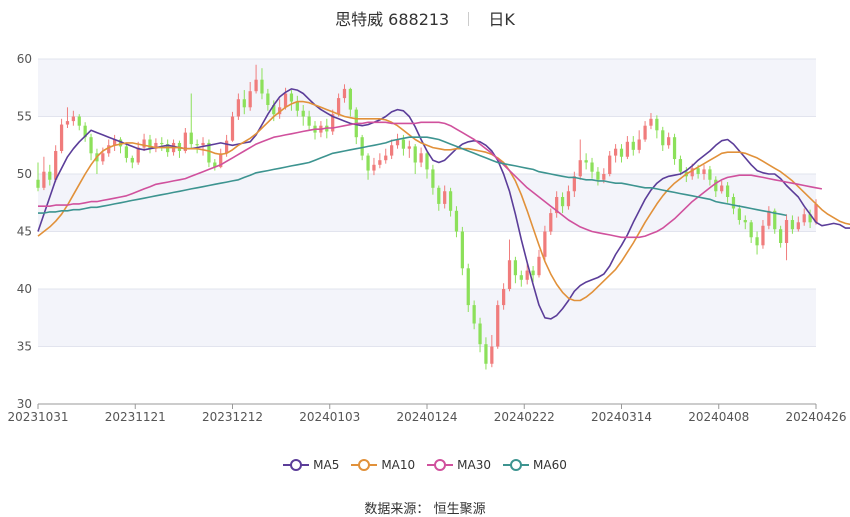 The height and width of the screenshot is (517, 850). Describe the element at coordinates (535, 465) in the screenshot. I see `legend-item-ma60: MA60` at that location.